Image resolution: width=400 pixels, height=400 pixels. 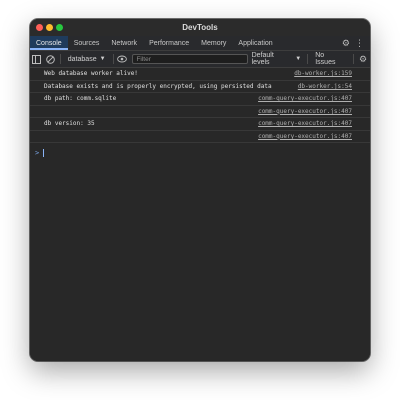 I want to click on close-button, so click(x=39, y=27).